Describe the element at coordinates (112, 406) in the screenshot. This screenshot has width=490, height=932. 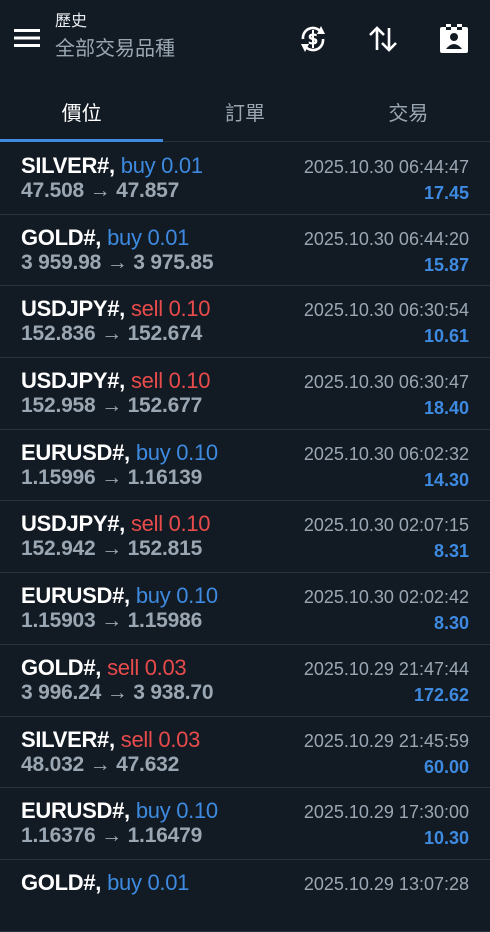
I see `price-range: 152.958 → 152.677` at that location.